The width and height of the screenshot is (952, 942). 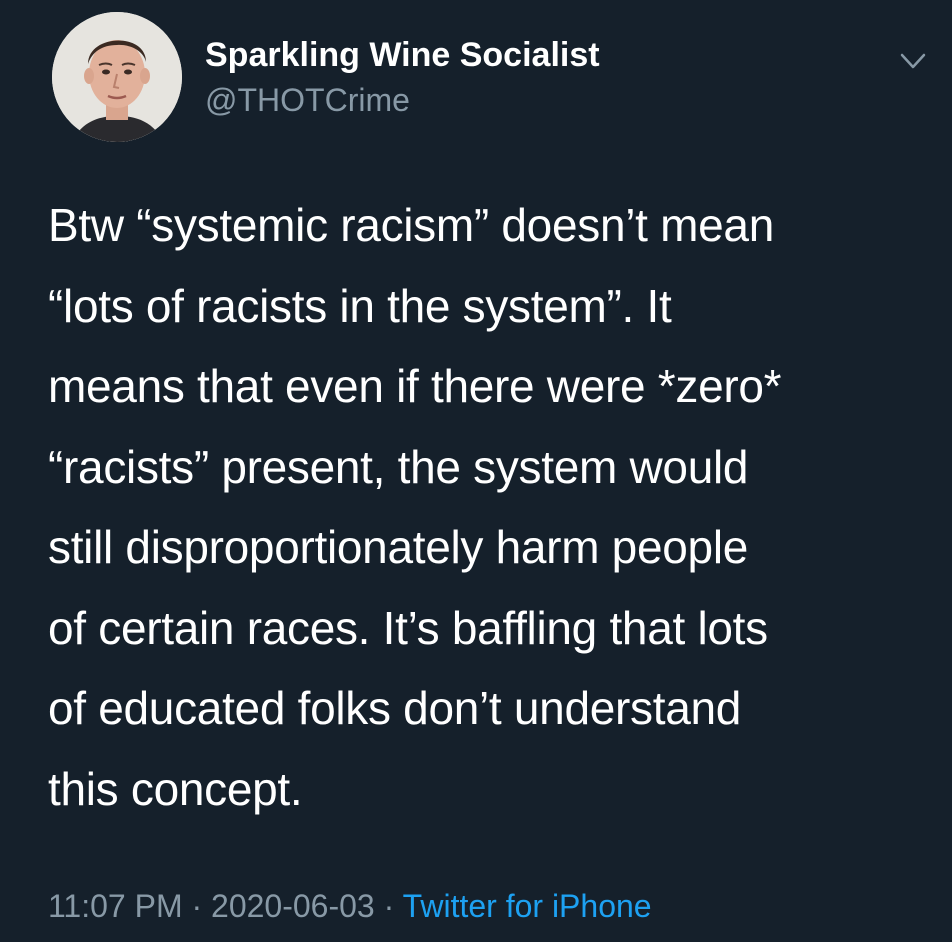 I want to click on avatar, so click(x=117, y=77).